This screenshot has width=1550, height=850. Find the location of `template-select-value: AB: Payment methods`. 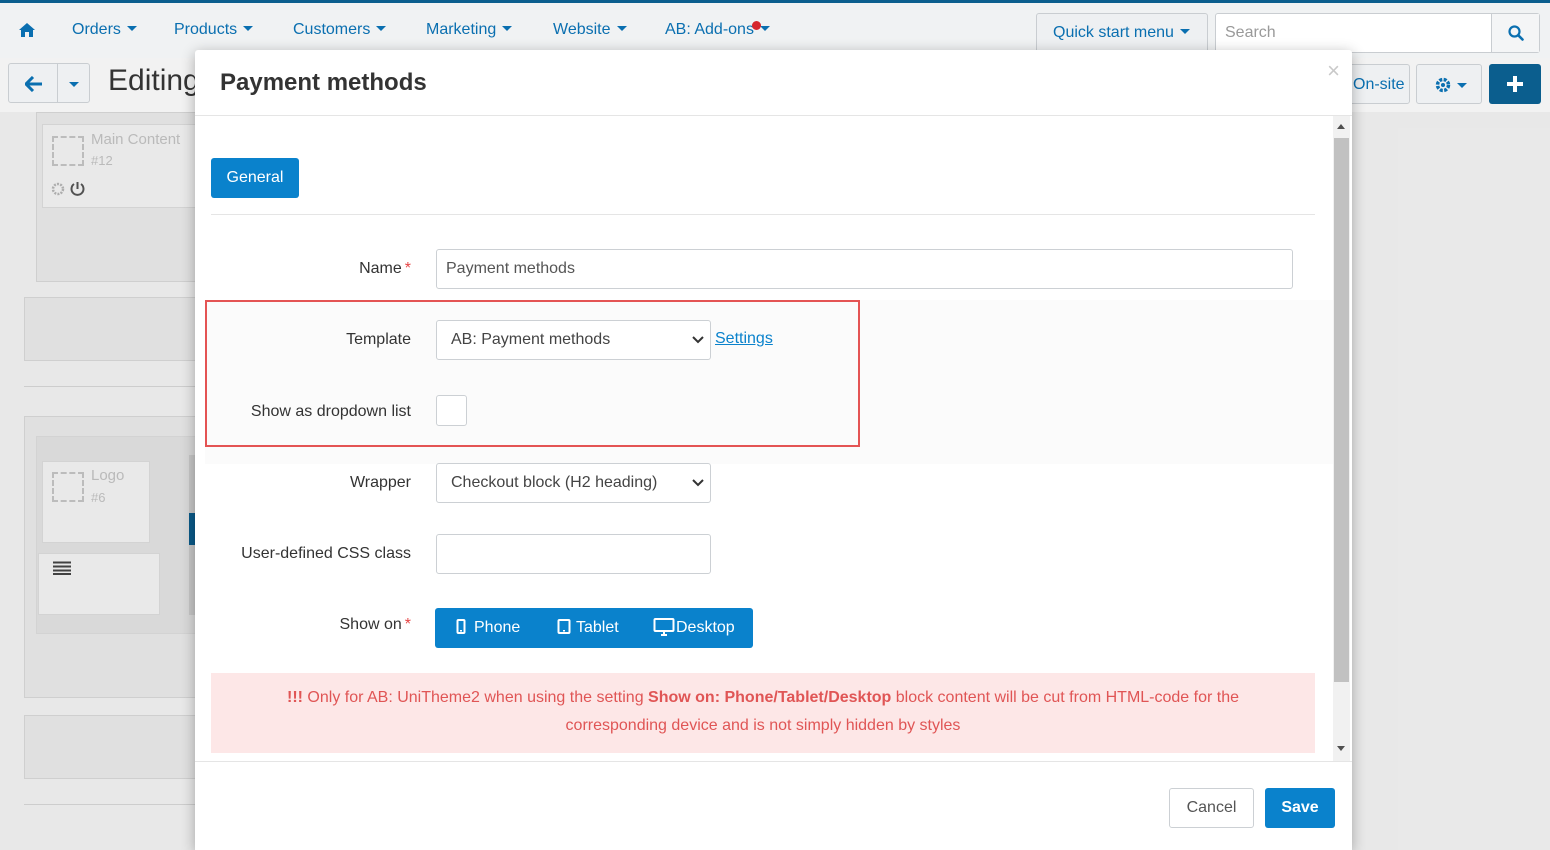

template-select-value: AB: Payment methods is located at coordinates (531, 339).